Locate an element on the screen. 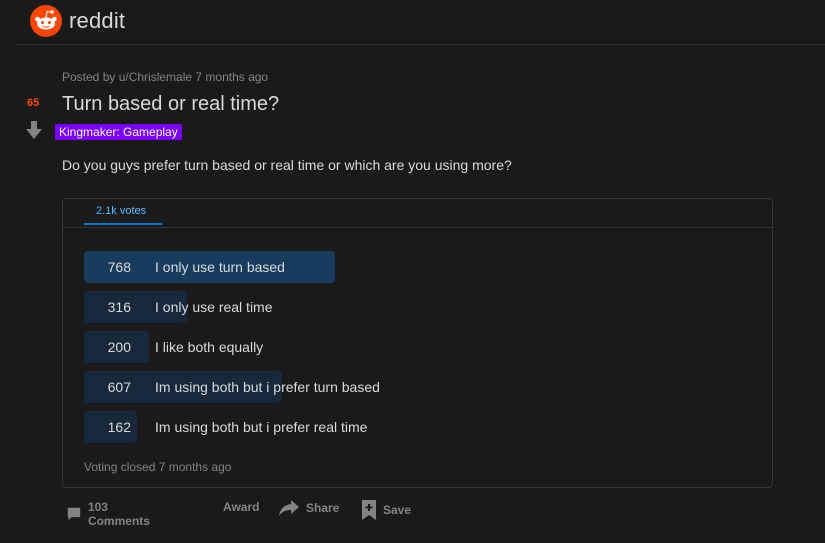 This screenshot has height=543, width=825. share-label: Share is located at coordinates (323, 508).